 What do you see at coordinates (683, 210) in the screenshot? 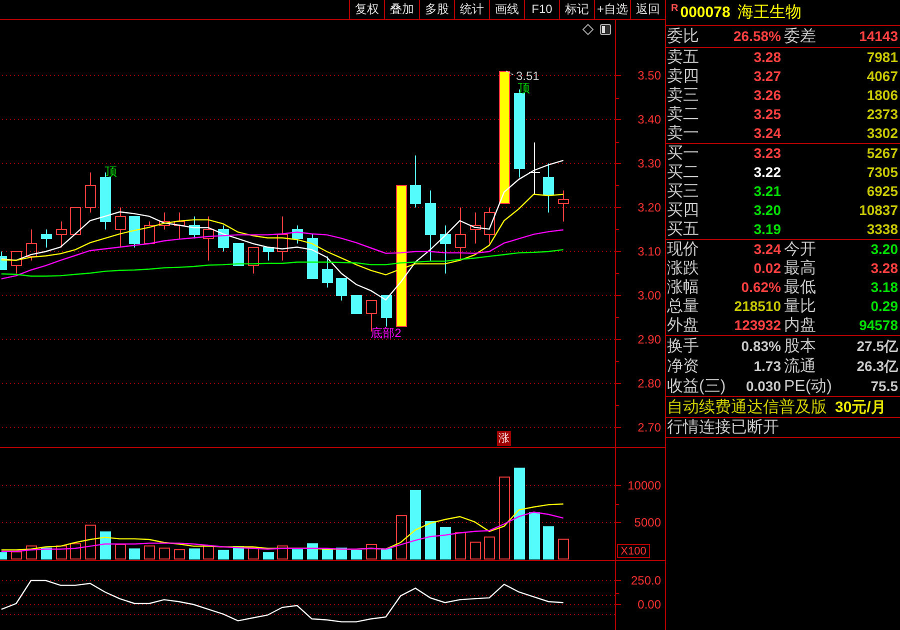
I see `order-level-label: 买四` at bounding box center [683, 210].